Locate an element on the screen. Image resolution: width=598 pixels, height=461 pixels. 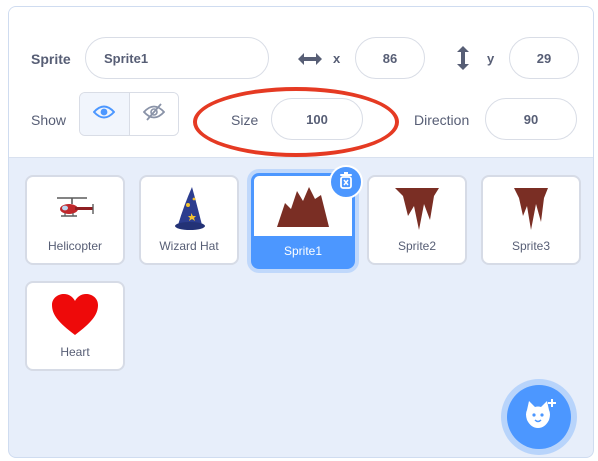
y-input: 29 is located at coordinates (544, 58).